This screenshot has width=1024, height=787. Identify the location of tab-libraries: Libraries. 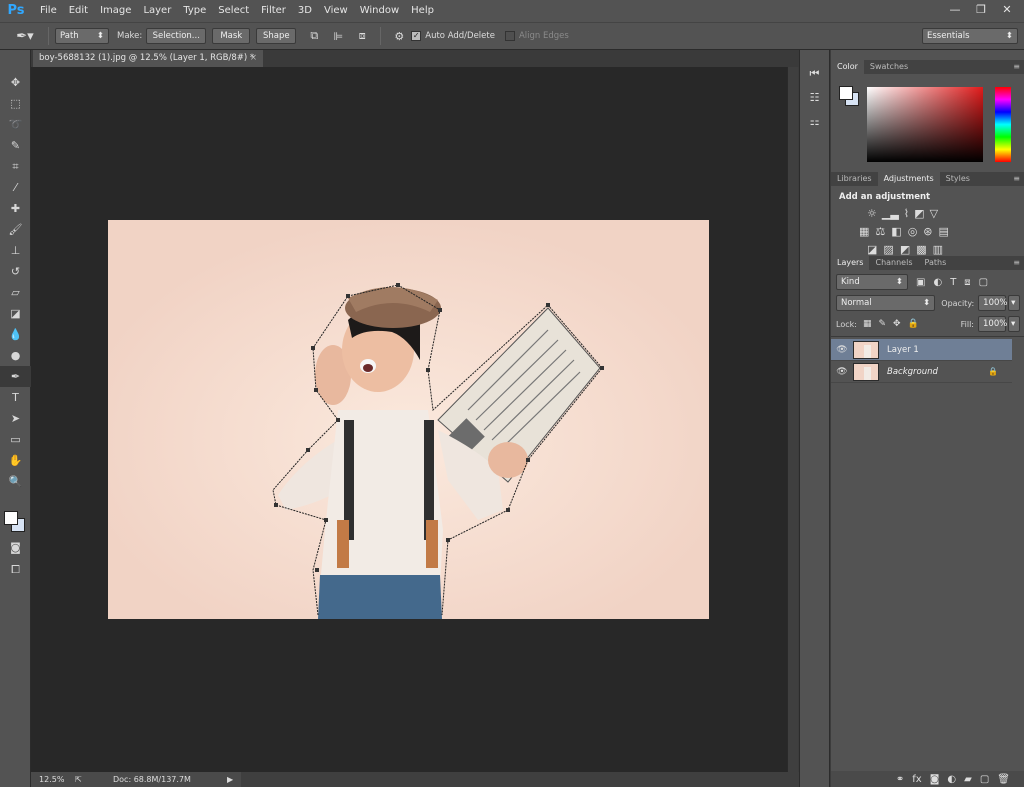
(854, 179).